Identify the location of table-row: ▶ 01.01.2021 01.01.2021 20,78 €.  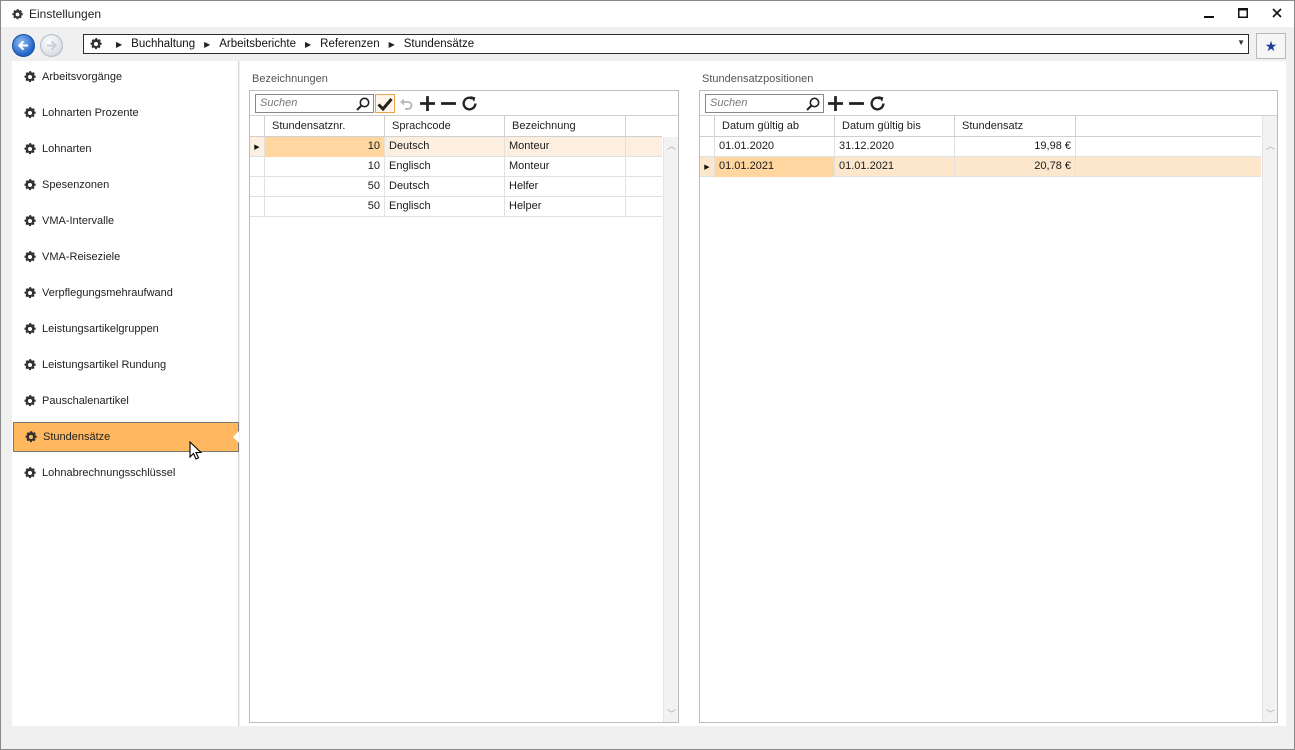
(980, 167).